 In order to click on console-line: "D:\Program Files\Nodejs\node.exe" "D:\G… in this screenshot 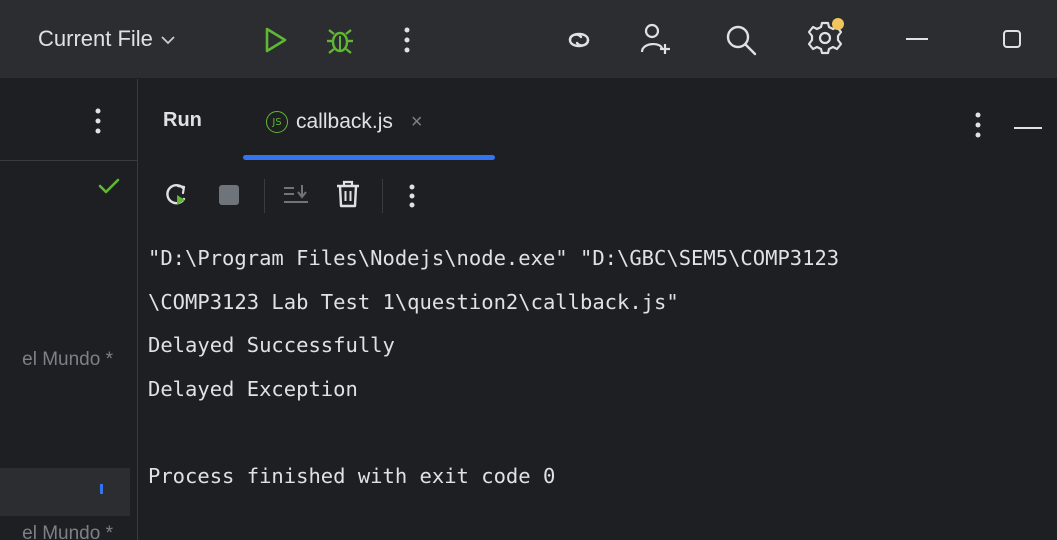, I will do `click(494, 258)`.